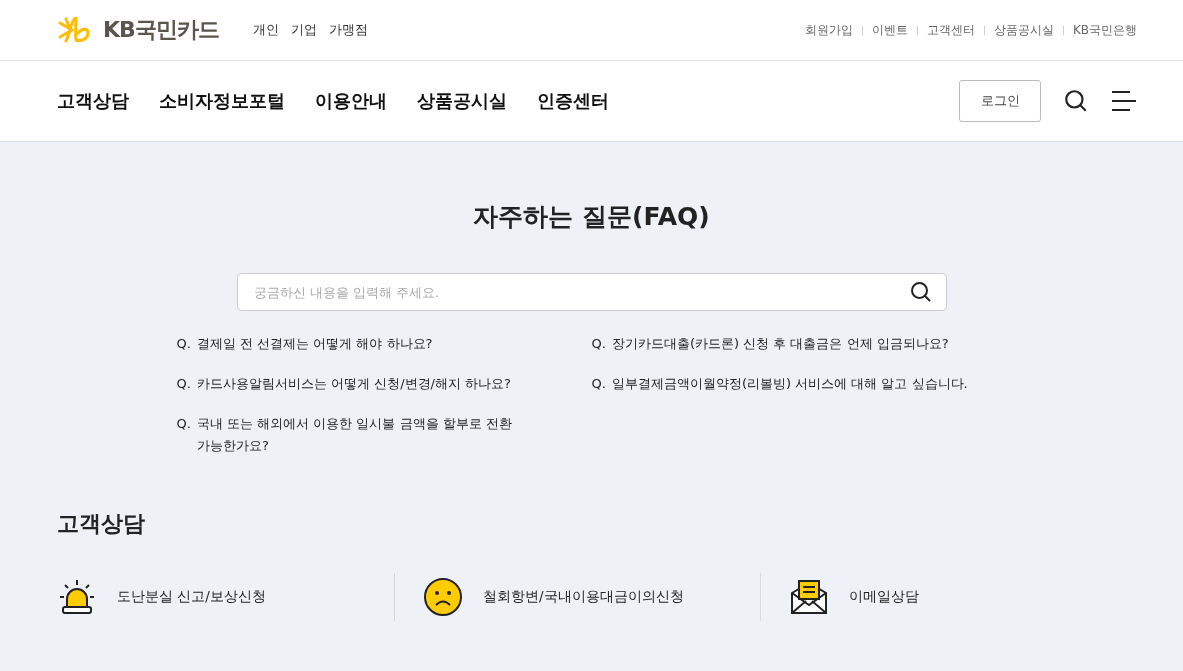 The width and height of the screenshot is (1183, 671). Describe the element at coordinates (809, 597) in the screenshot. I see `envelope-icon` at that location.